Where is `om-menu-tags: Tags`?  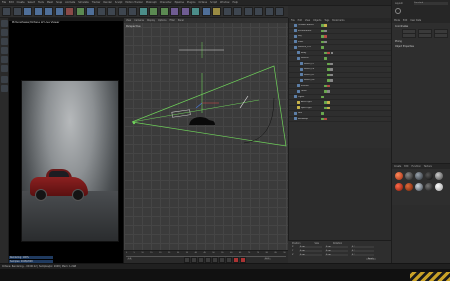
om-menu-tags: Tags is located at coordinates (326, 20).